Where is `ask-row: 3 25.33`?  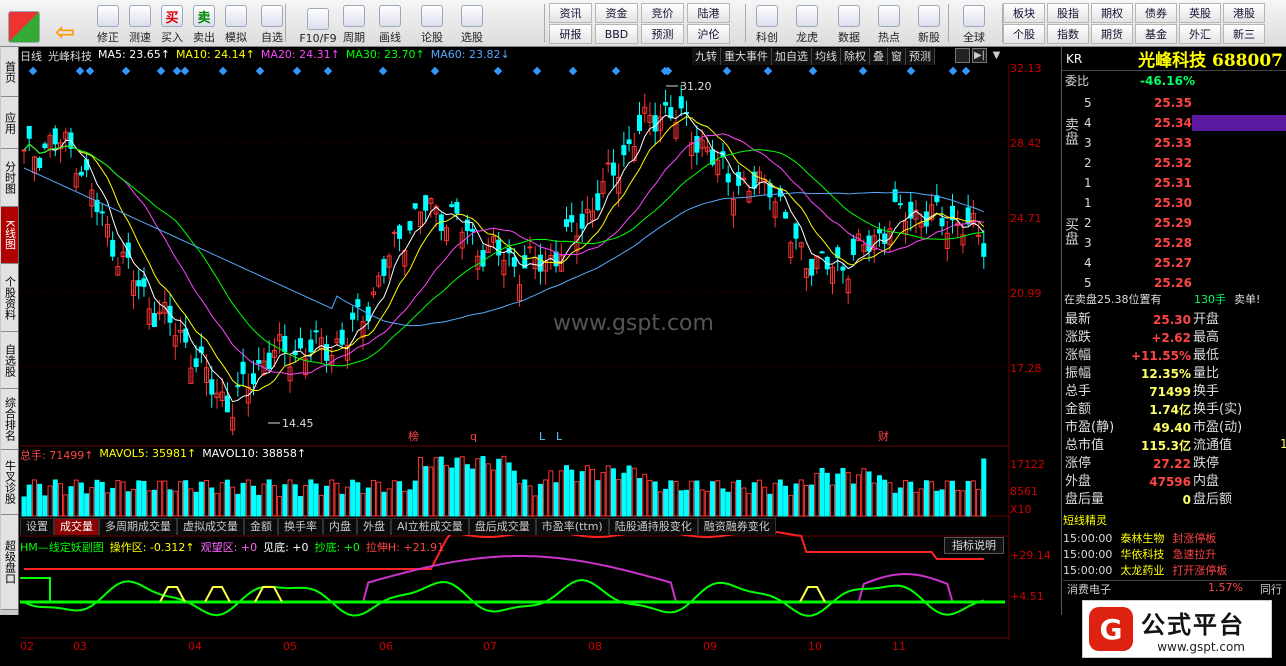
ask-row: 3 25.33 is located at coordinates (1174, 143).